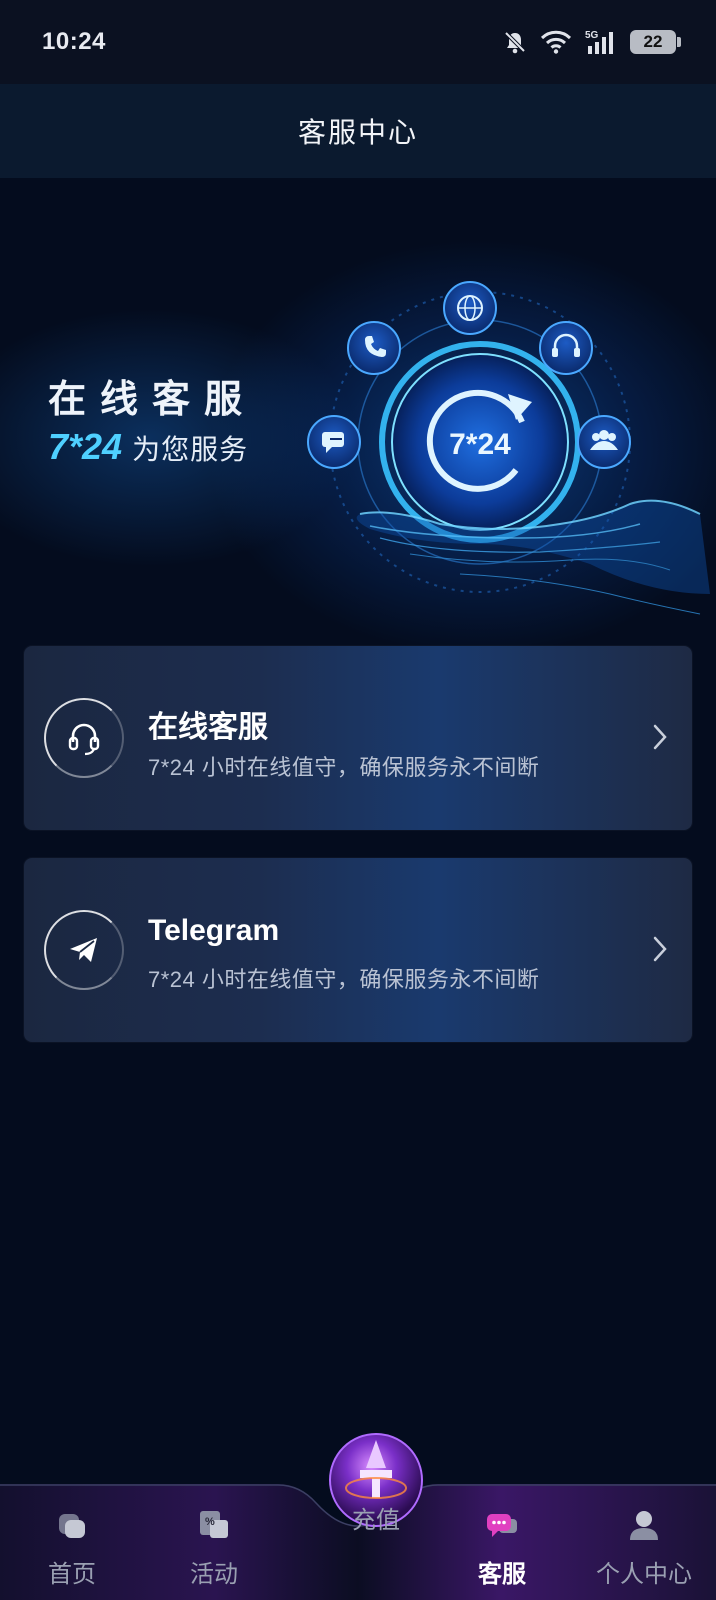 The height and width of the screenshot is (1600, 716). What do you see at coordinates (644, 1552) in the screenshot?
I see `tab-profile: 个人中心` at bounding box center [644, 1552].